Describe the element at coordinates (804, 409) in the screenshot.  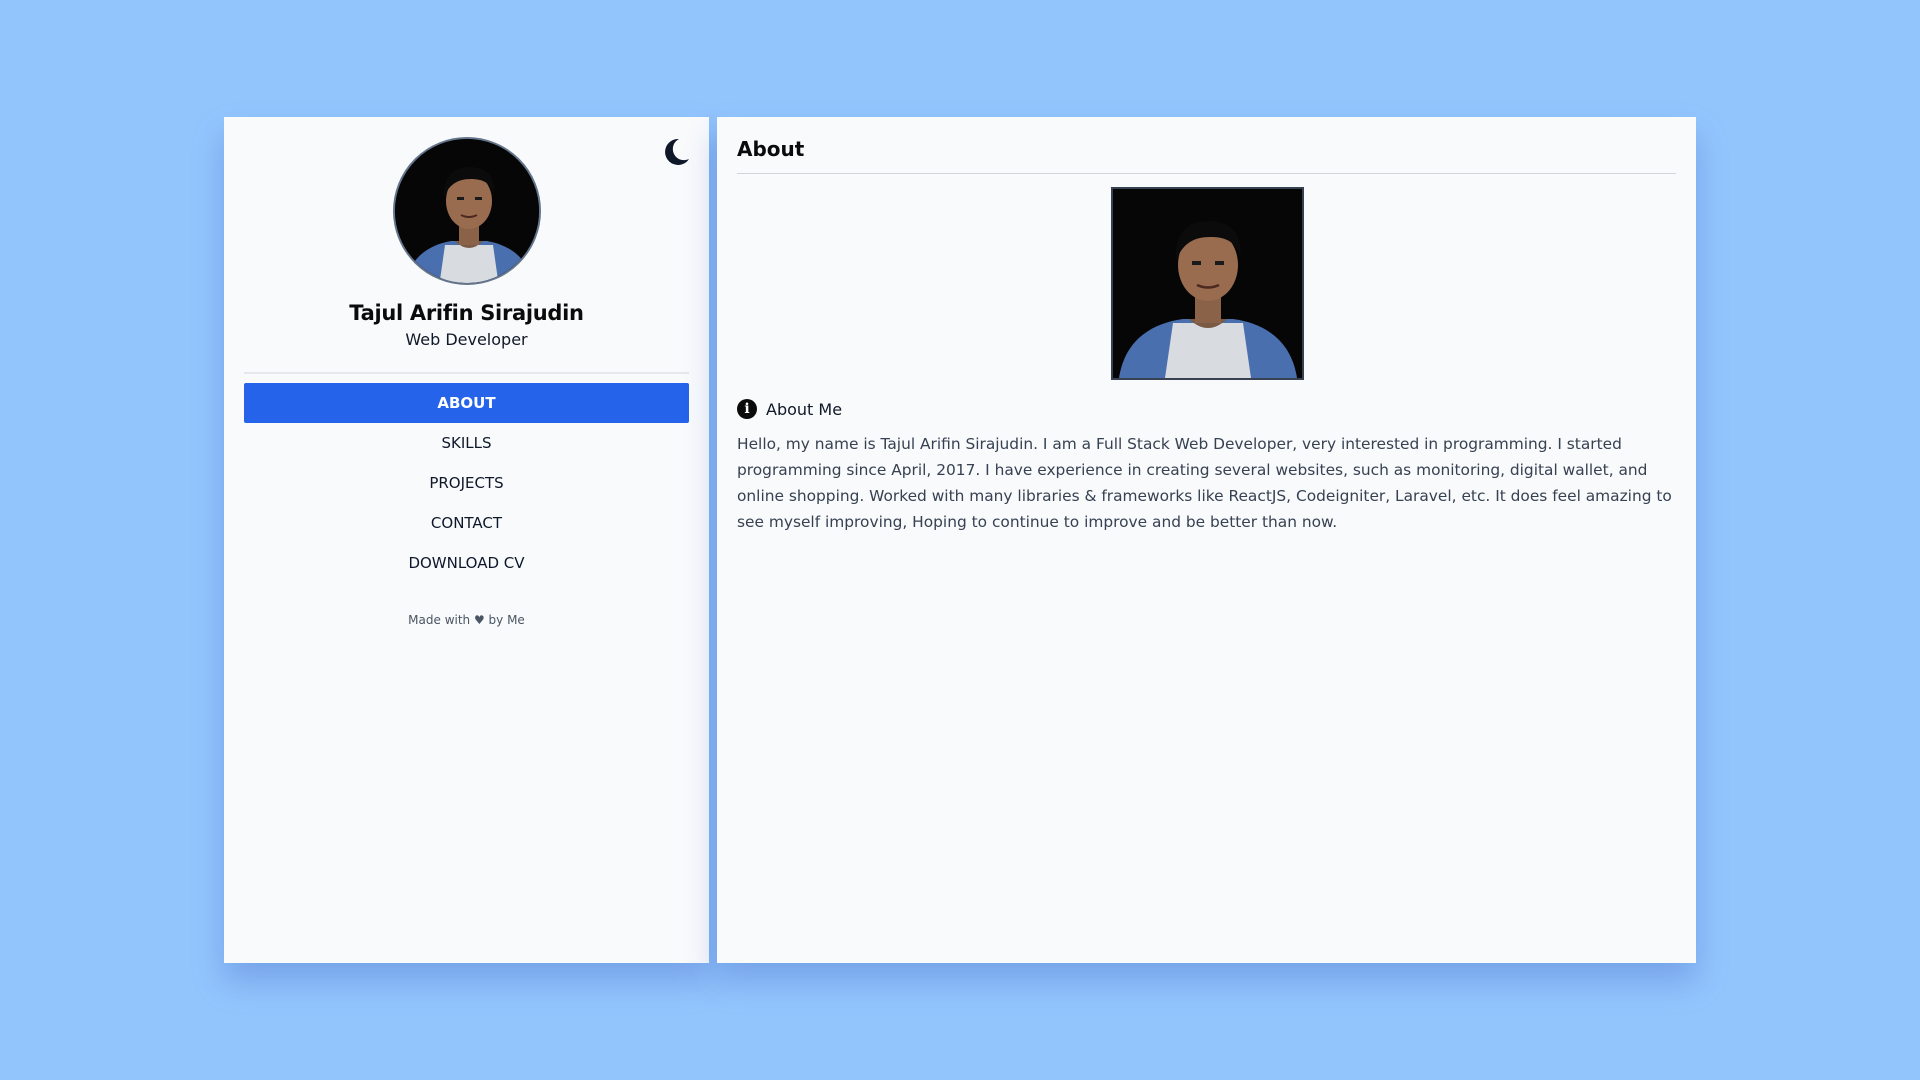
I see `about-me-label: About Me` at that location.